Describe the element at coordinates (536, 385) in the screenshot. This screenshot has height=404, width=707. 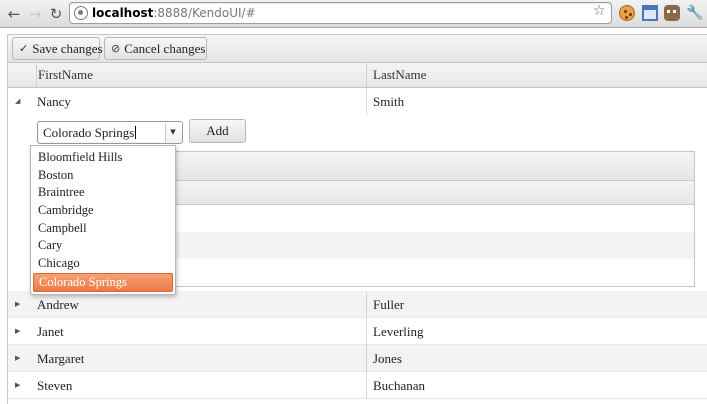
I see `cell-lastname: Buchanan` at that location.